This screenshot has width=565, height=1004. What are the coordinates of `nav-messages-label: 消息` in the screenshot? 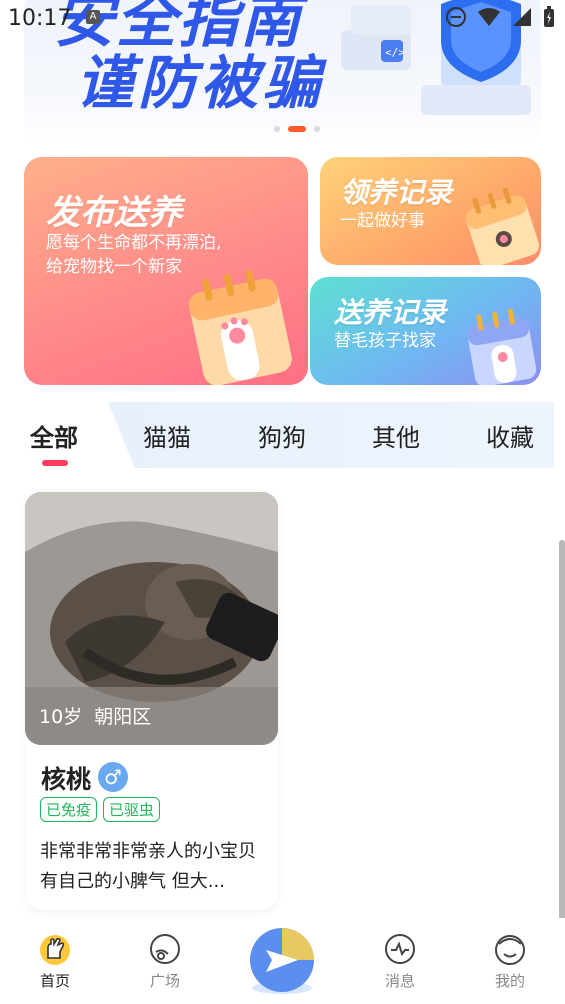 It's located at (399, 981).